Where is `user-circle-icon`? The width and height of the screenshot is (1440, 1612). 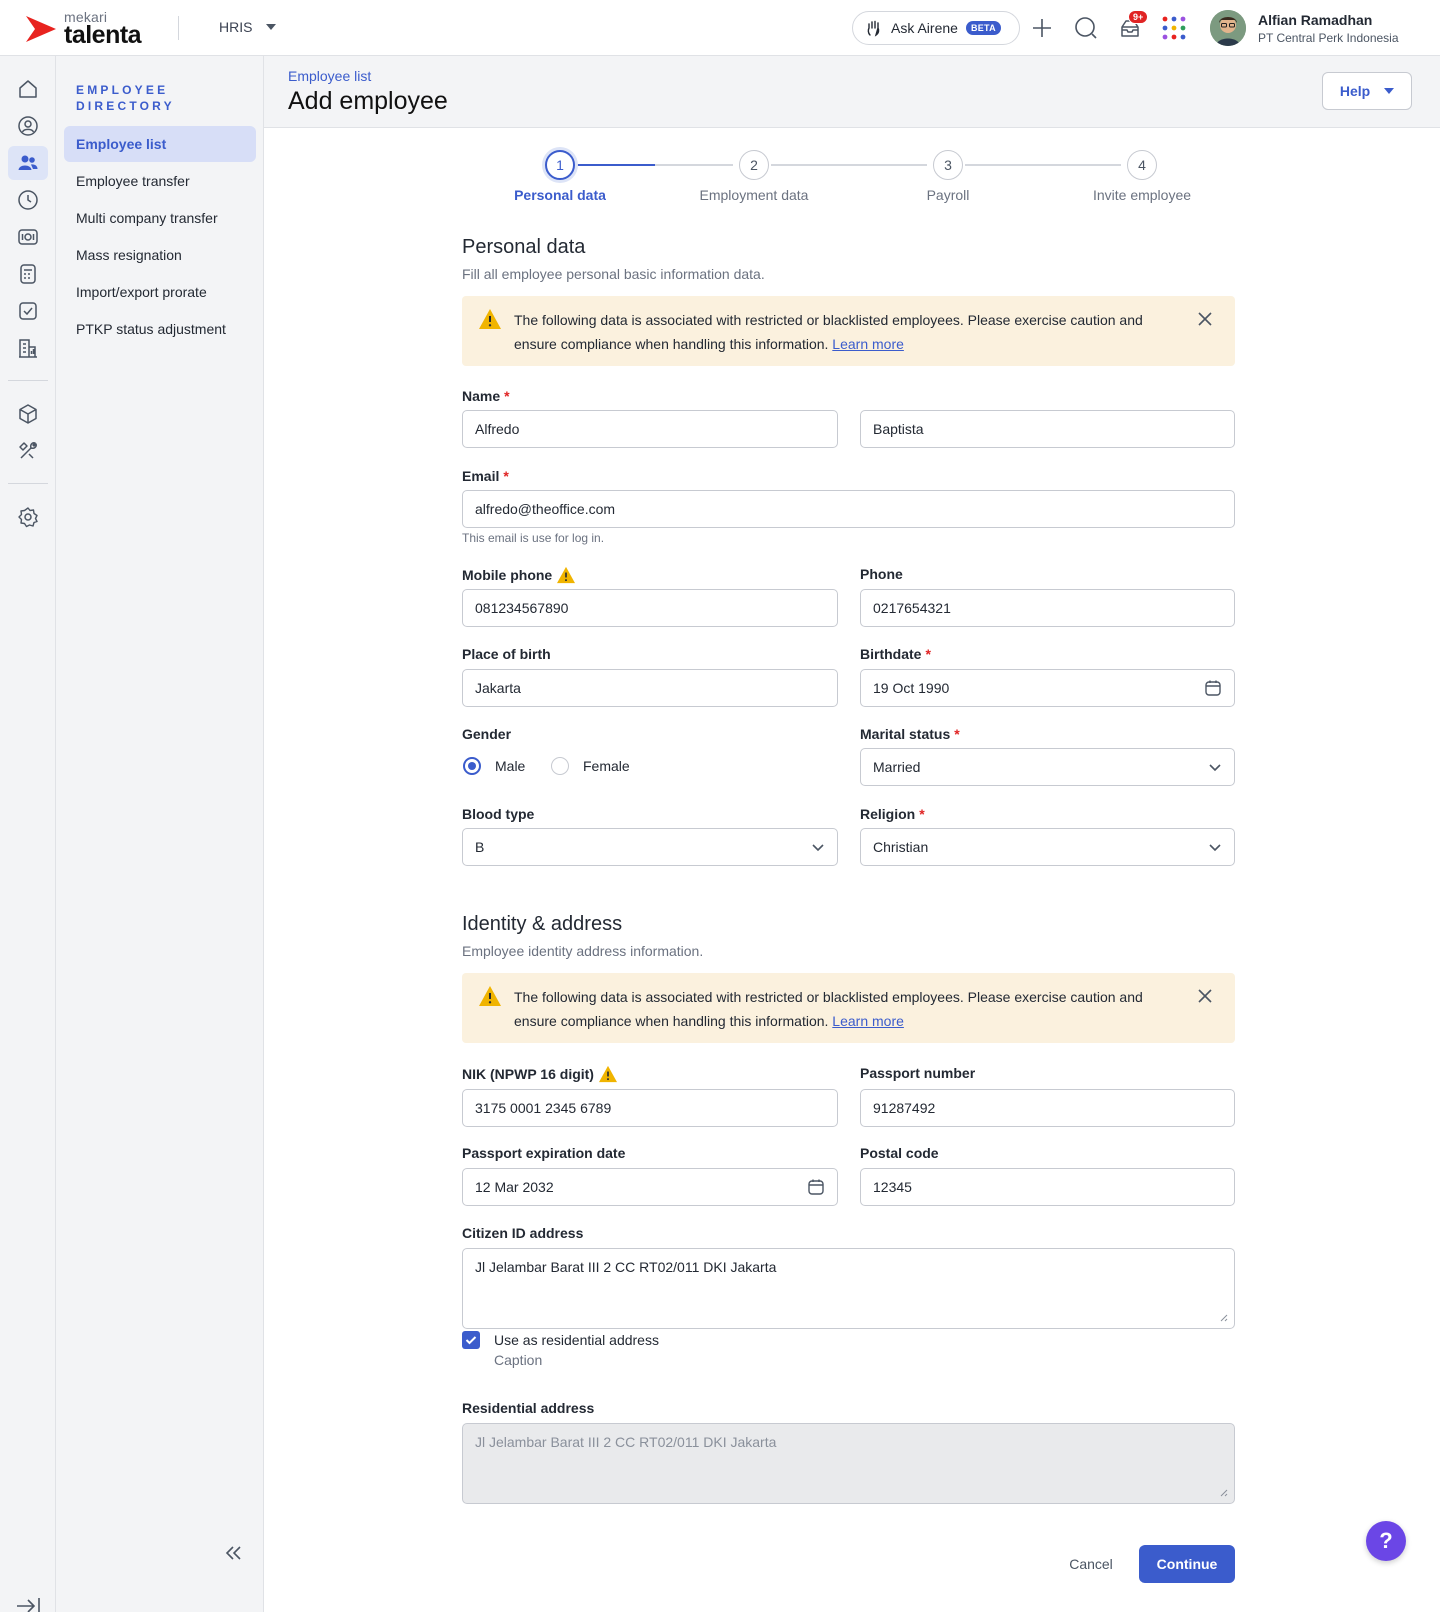 user-circle-icon is located at coordinates (28, 126).